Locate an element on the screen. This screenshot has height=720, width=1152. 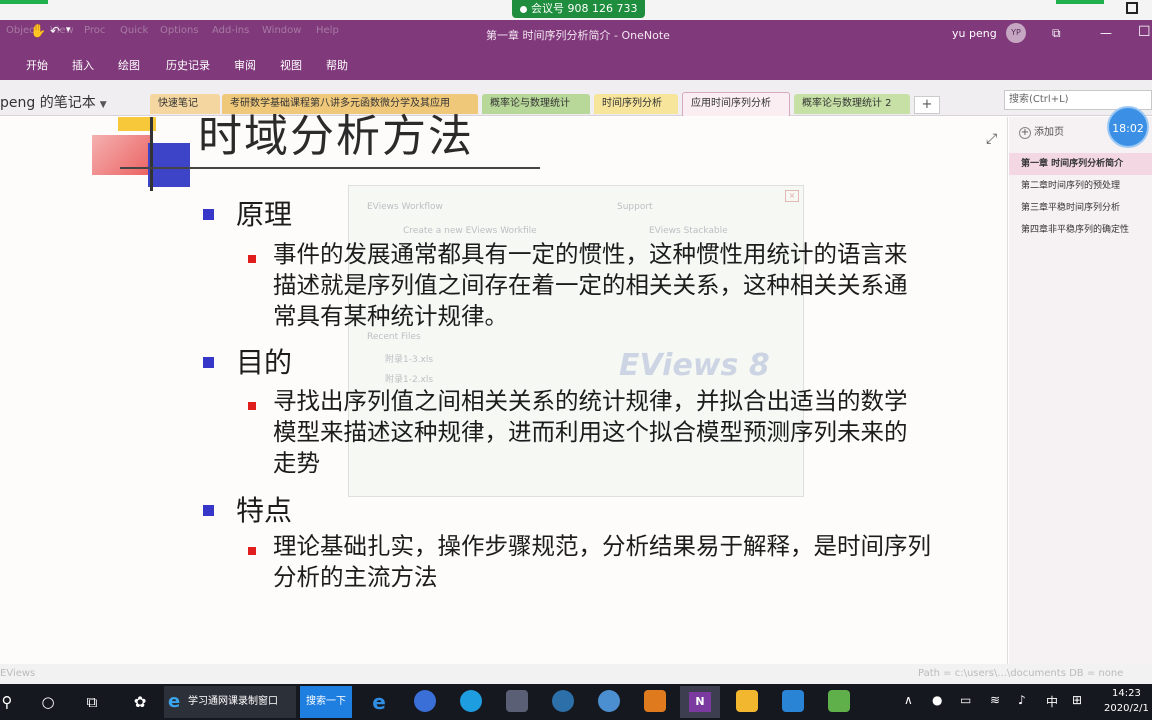
chevron-down-icon: ▼ is located at coordinates (103, 105).